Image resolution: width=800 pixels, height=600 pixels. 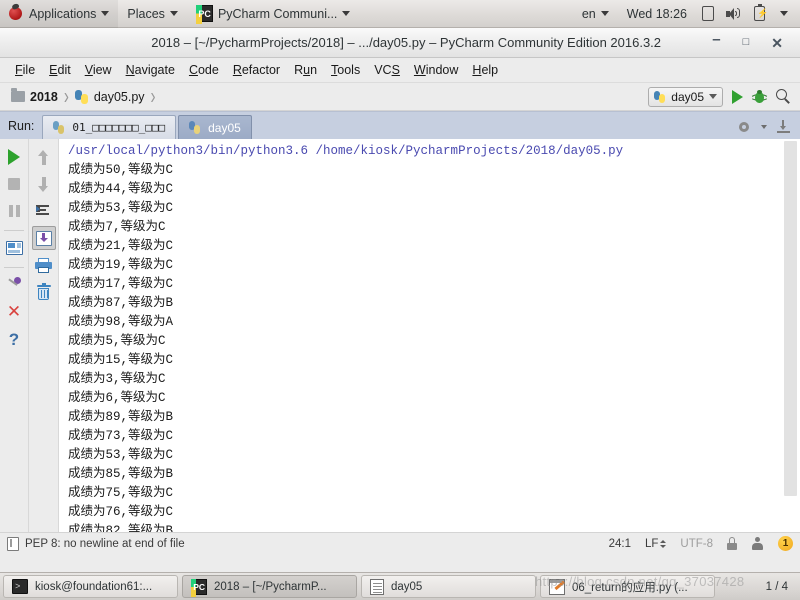 I want to click on applications-menu: Applications, so click(x=59, y=14).